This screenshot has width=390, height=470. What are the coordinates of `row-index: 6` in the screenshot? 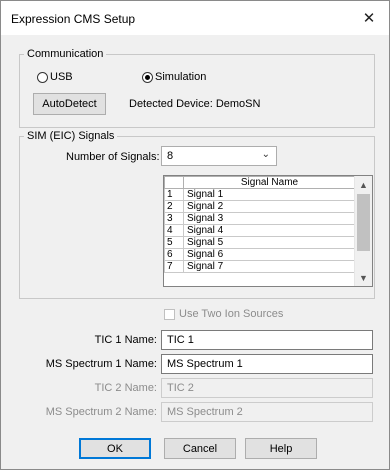 It's located at (174, 254).